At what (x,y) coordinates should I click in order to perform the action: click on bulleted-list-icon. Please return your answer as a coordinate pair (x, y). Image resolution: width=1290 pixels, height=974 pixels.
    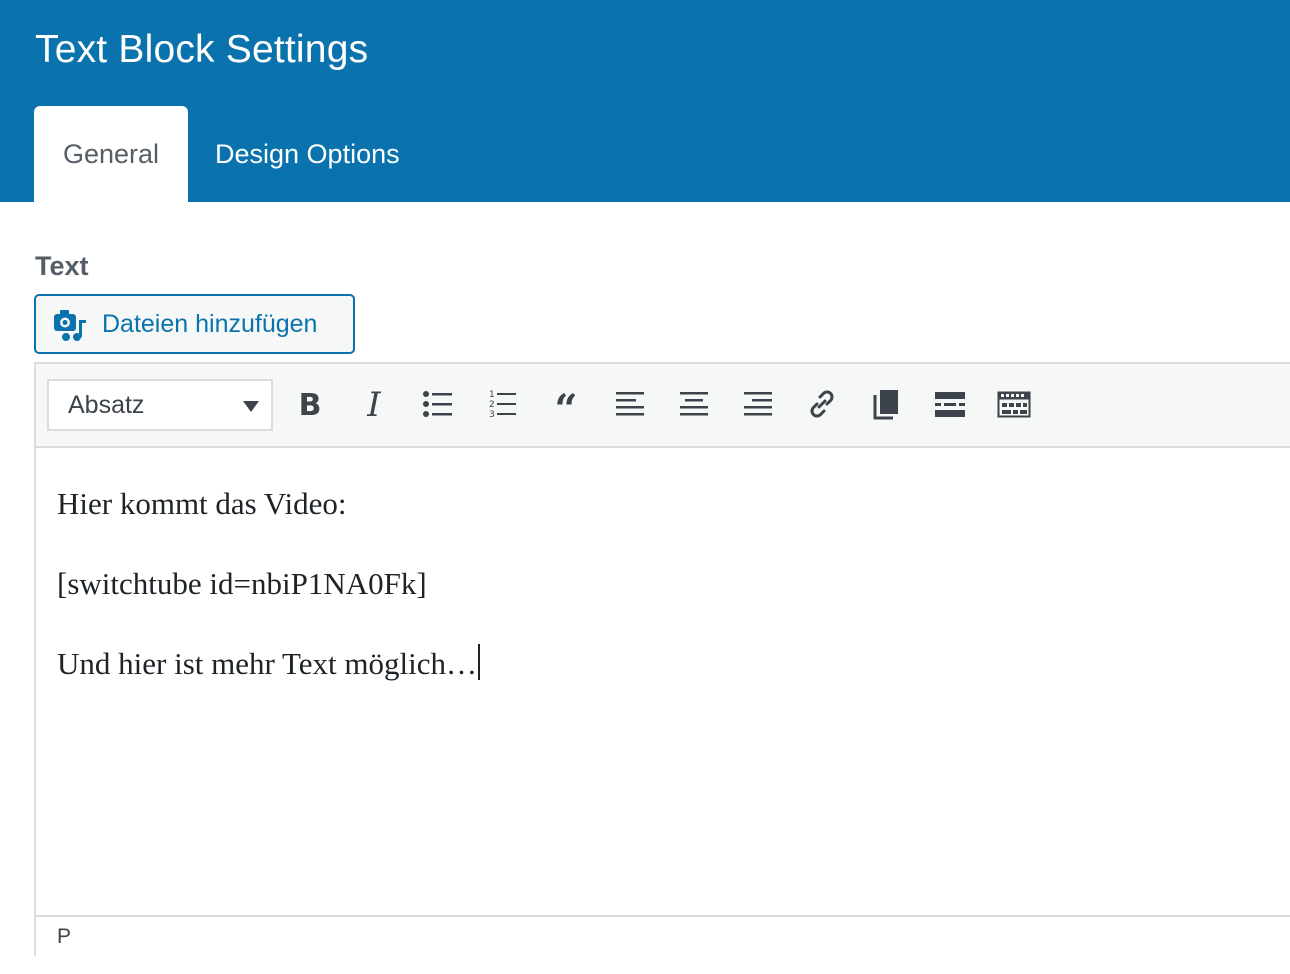
    Looking at the image, I should click on (437, 404).